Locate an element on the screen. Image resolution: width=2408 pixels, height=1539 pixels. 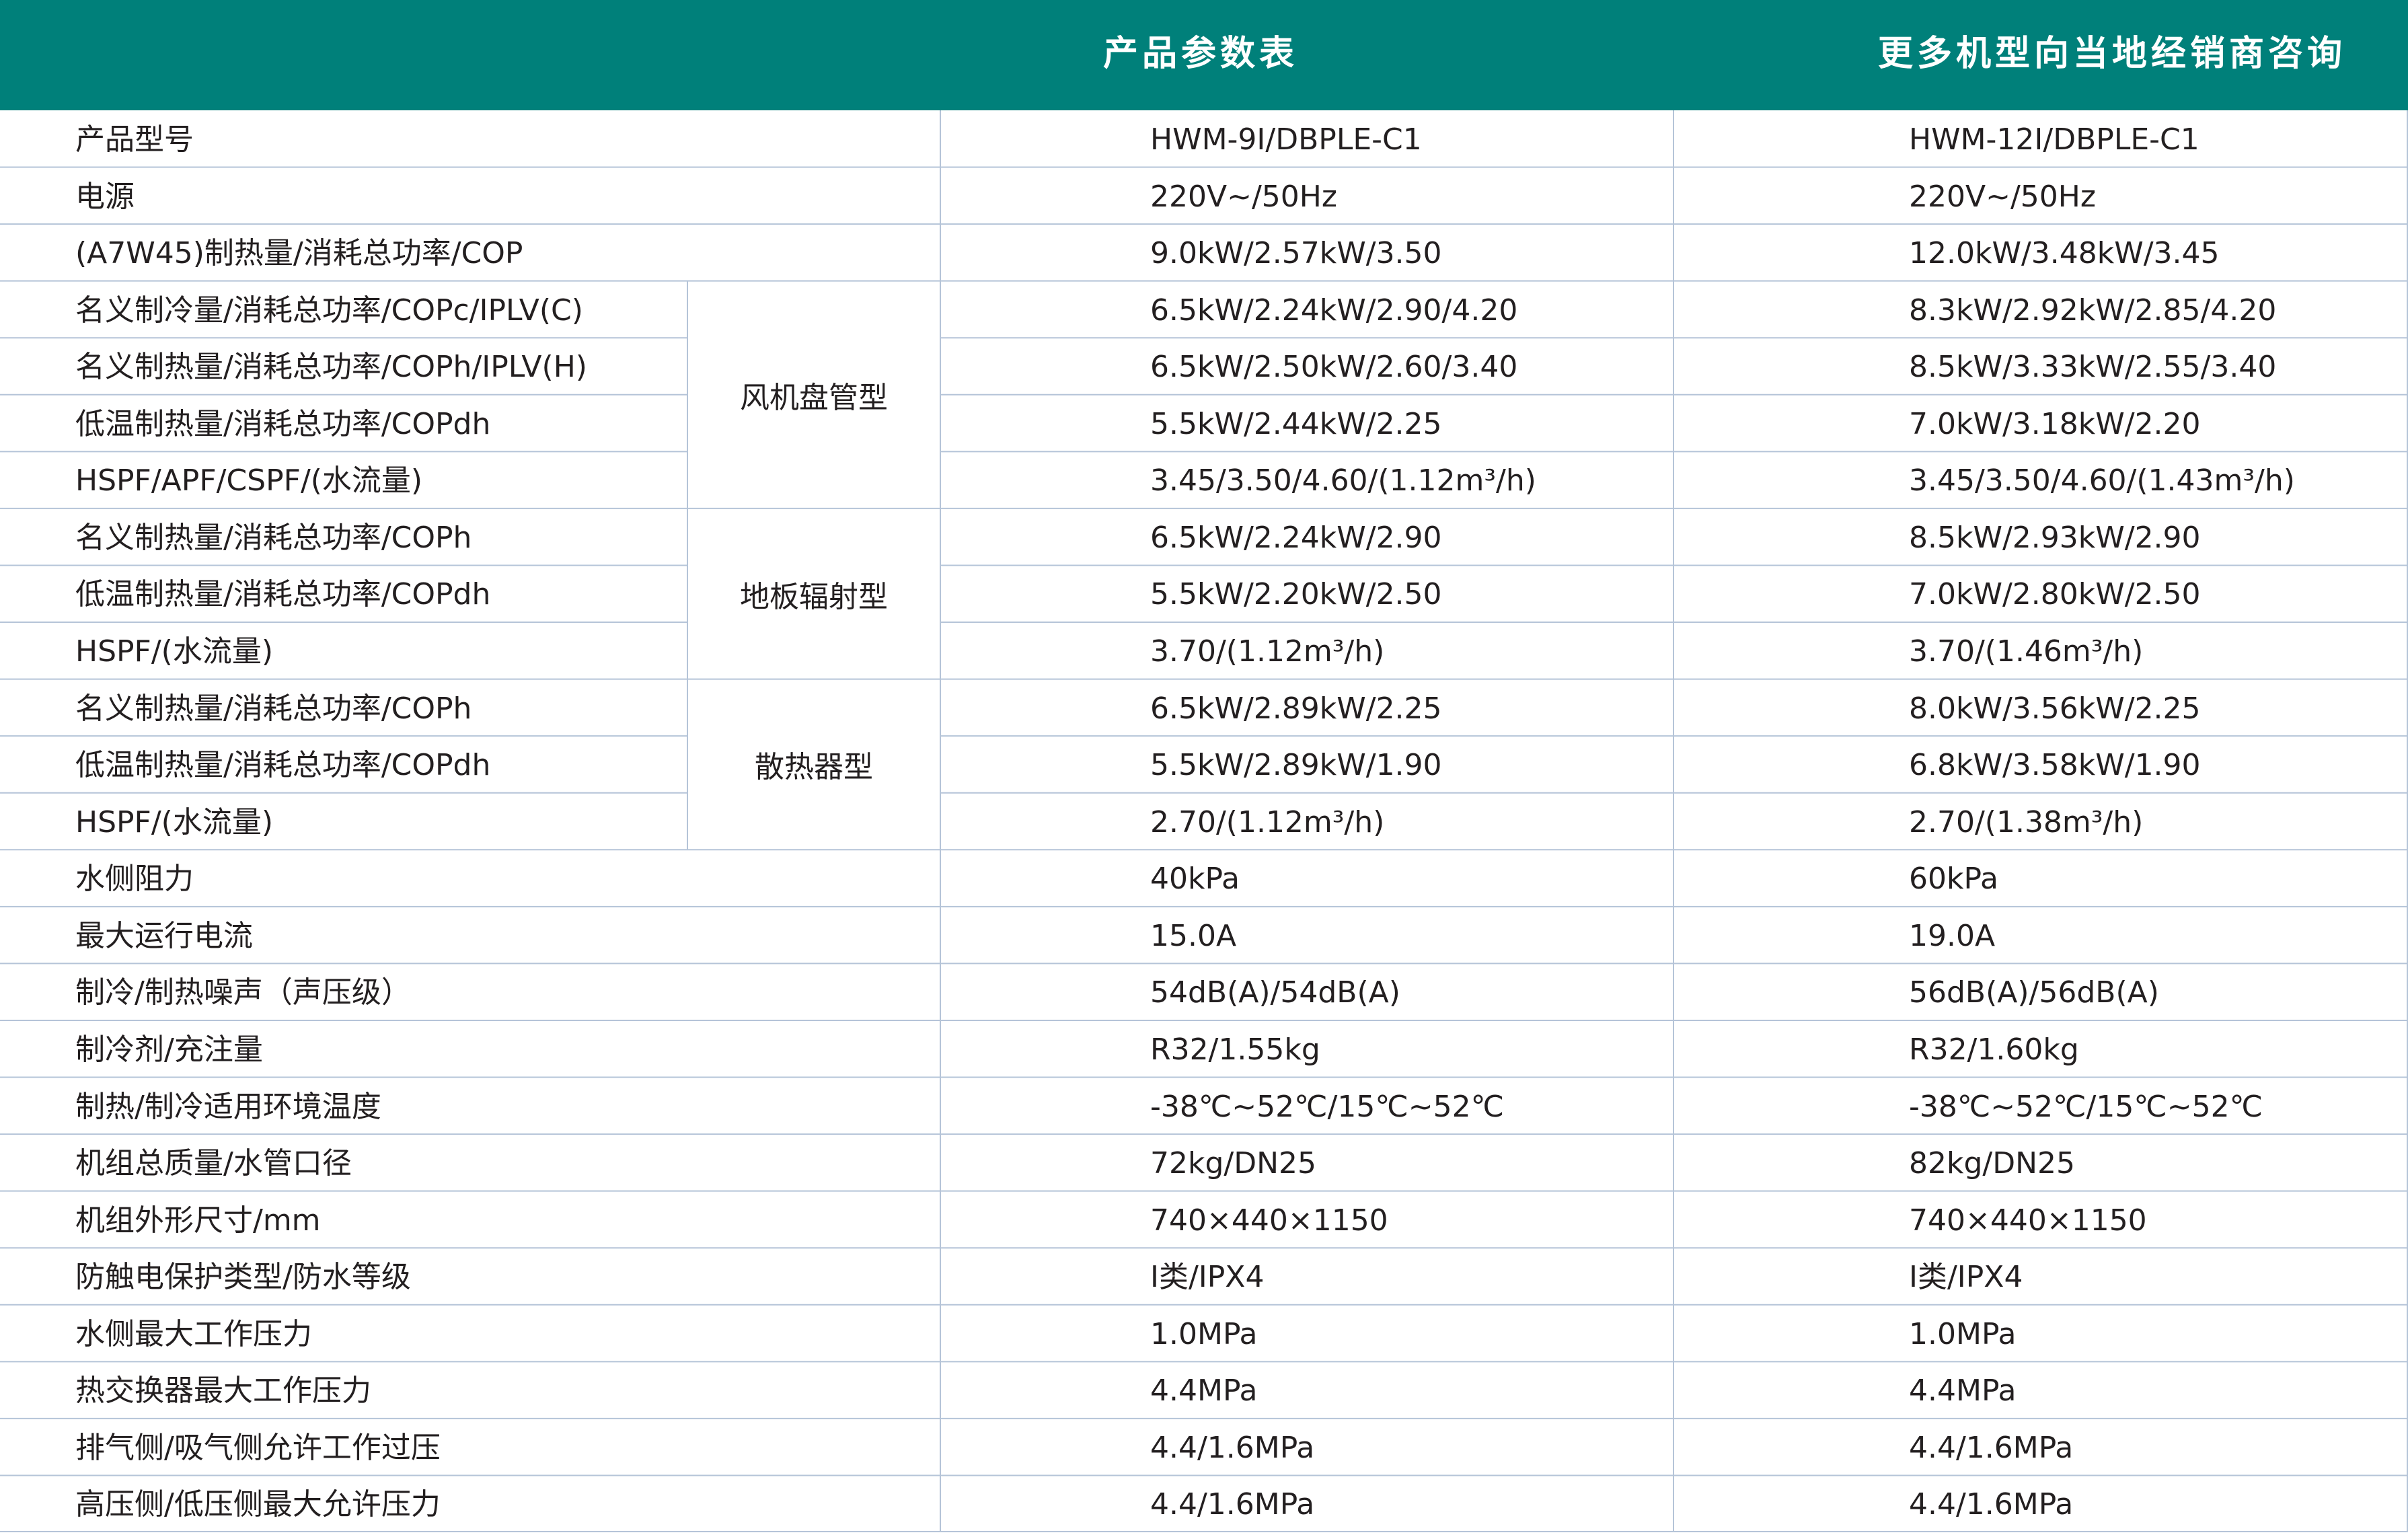
group-label: 地板辐射型 is located at coordinates (814, 596).